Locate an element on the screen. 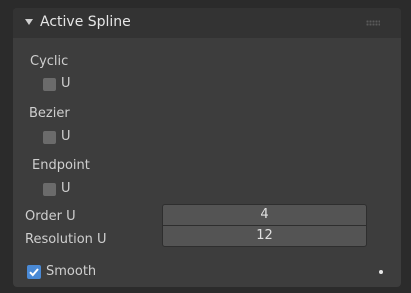 Image resolution: width=411 pixels, height=293 pixels. panel-header: Active Spline is located at coordinates (207, 23).